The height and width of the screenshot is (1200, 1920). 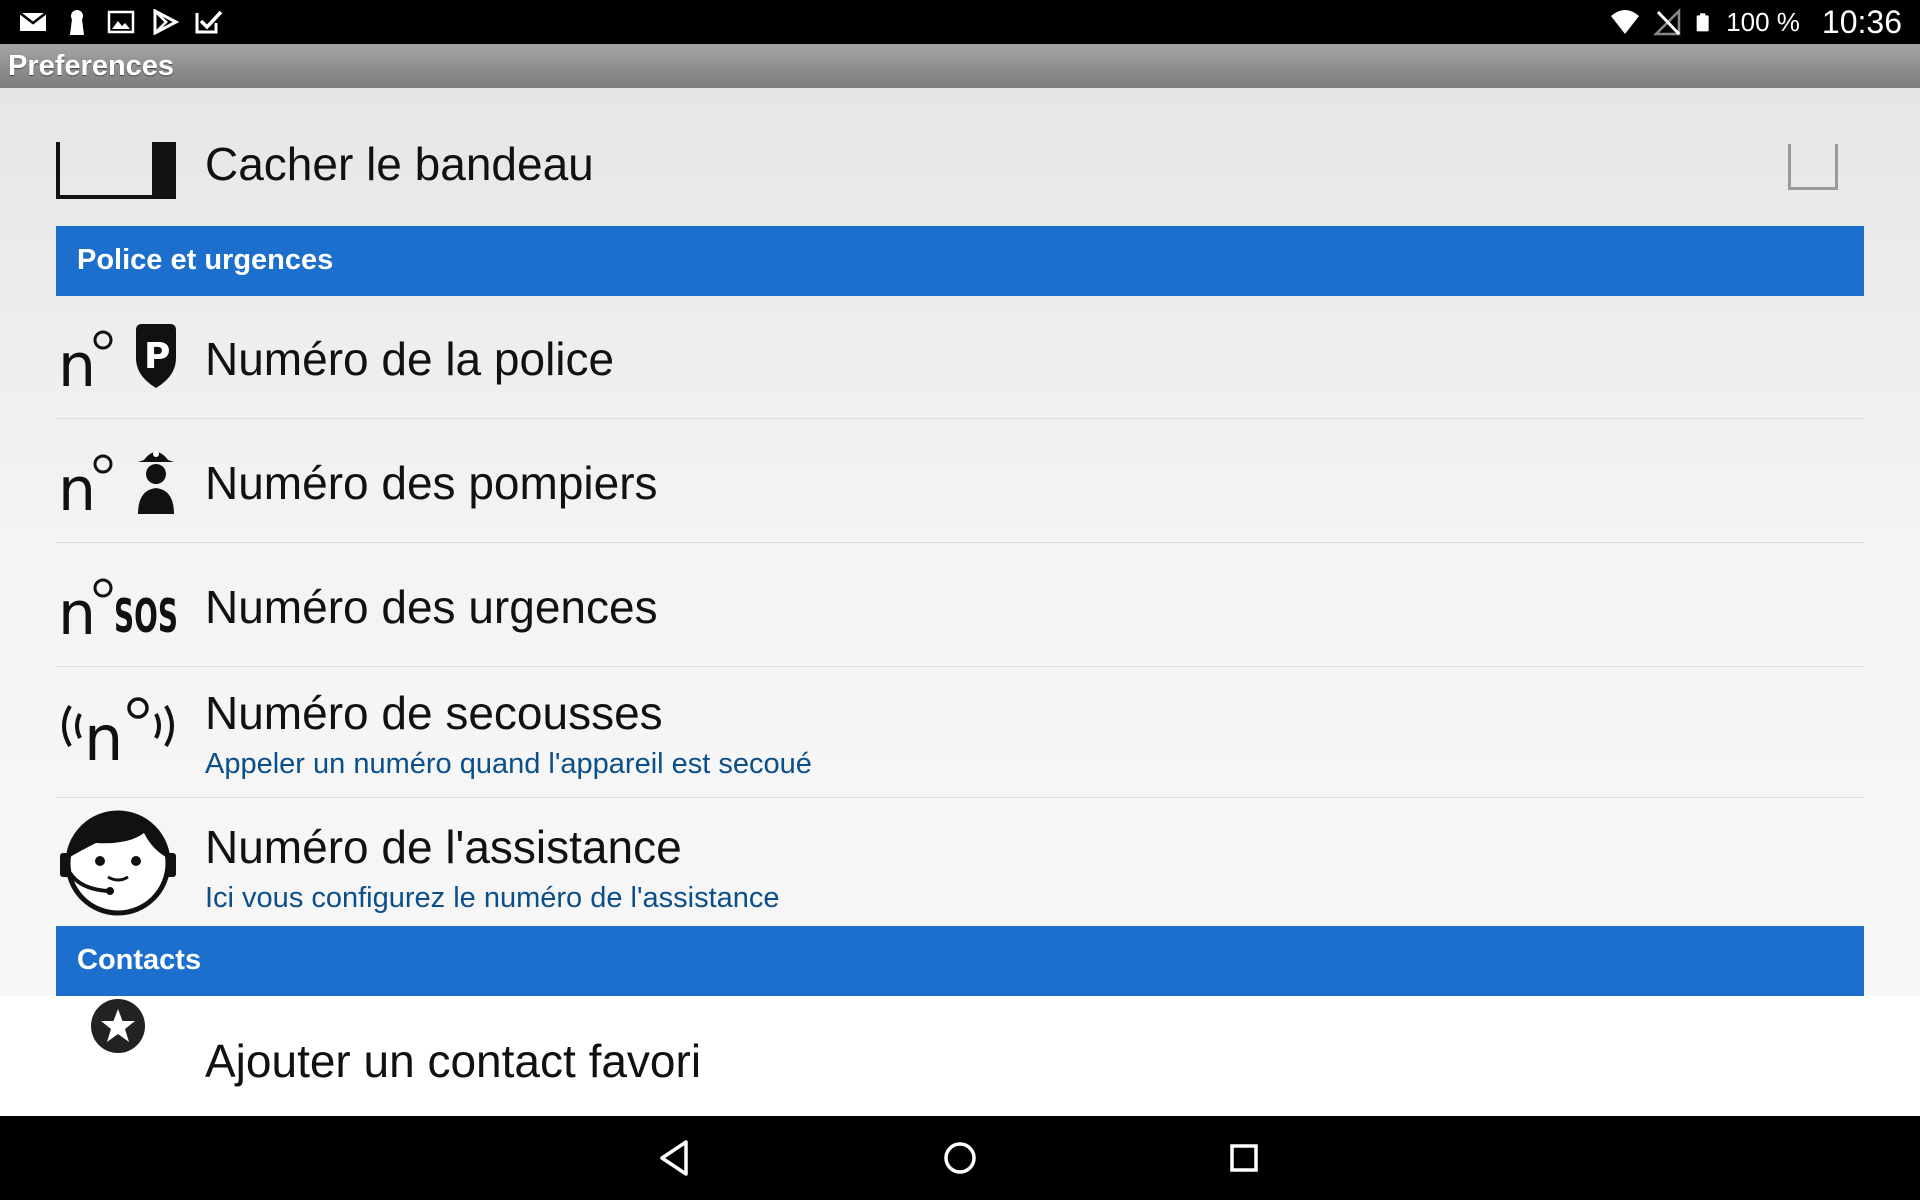 I want to click on checkbox-icon, so click(x=209, y=22).